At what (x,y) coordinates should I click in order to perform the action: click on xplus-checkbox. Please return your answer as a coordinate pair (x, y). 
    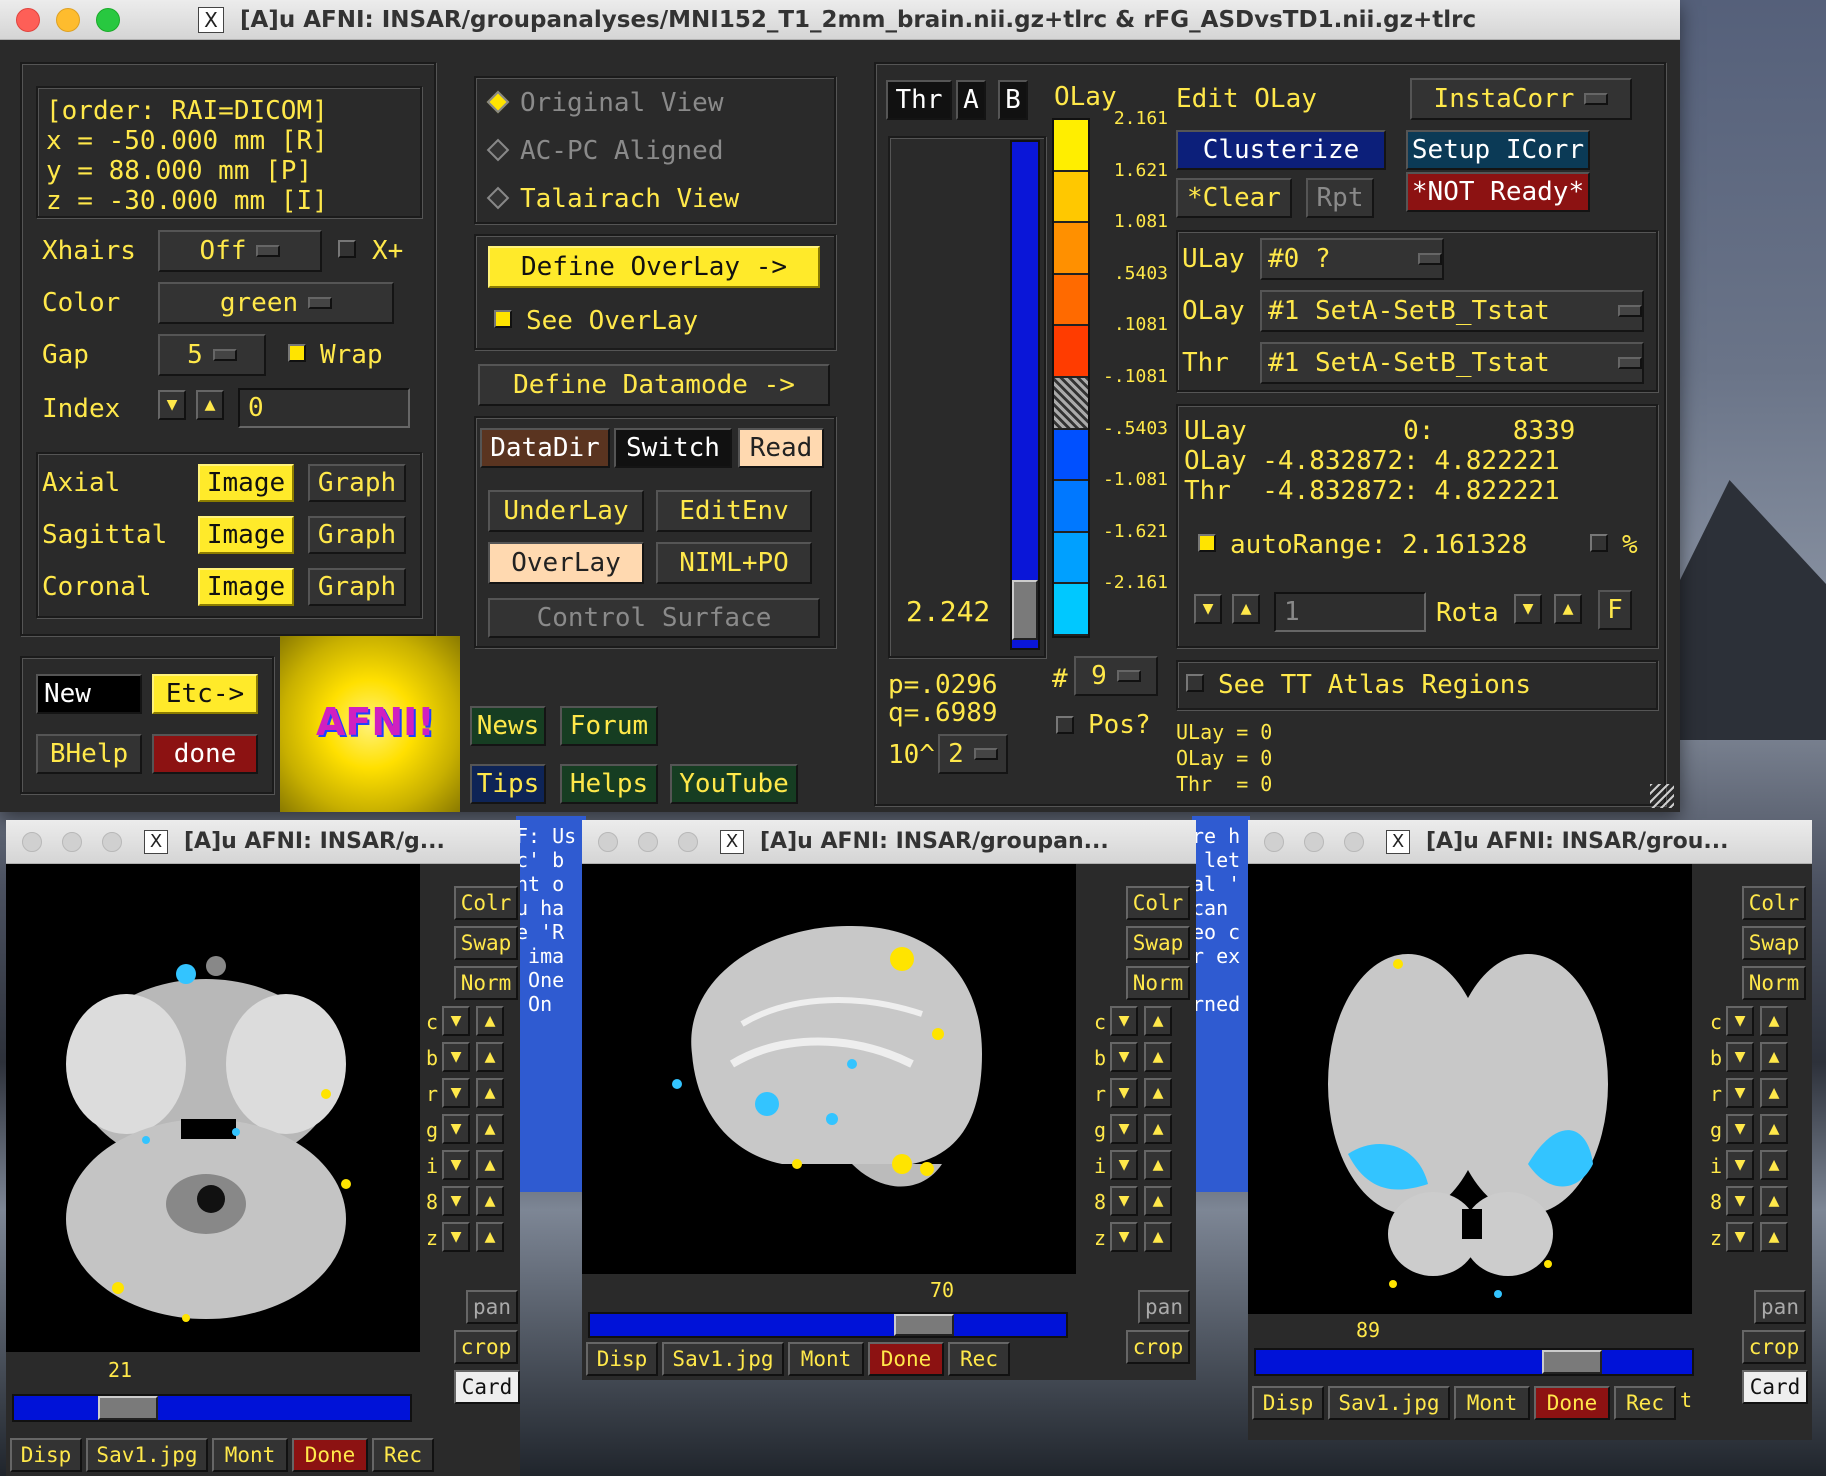
    Looking at the image, I should click on (347, 249).